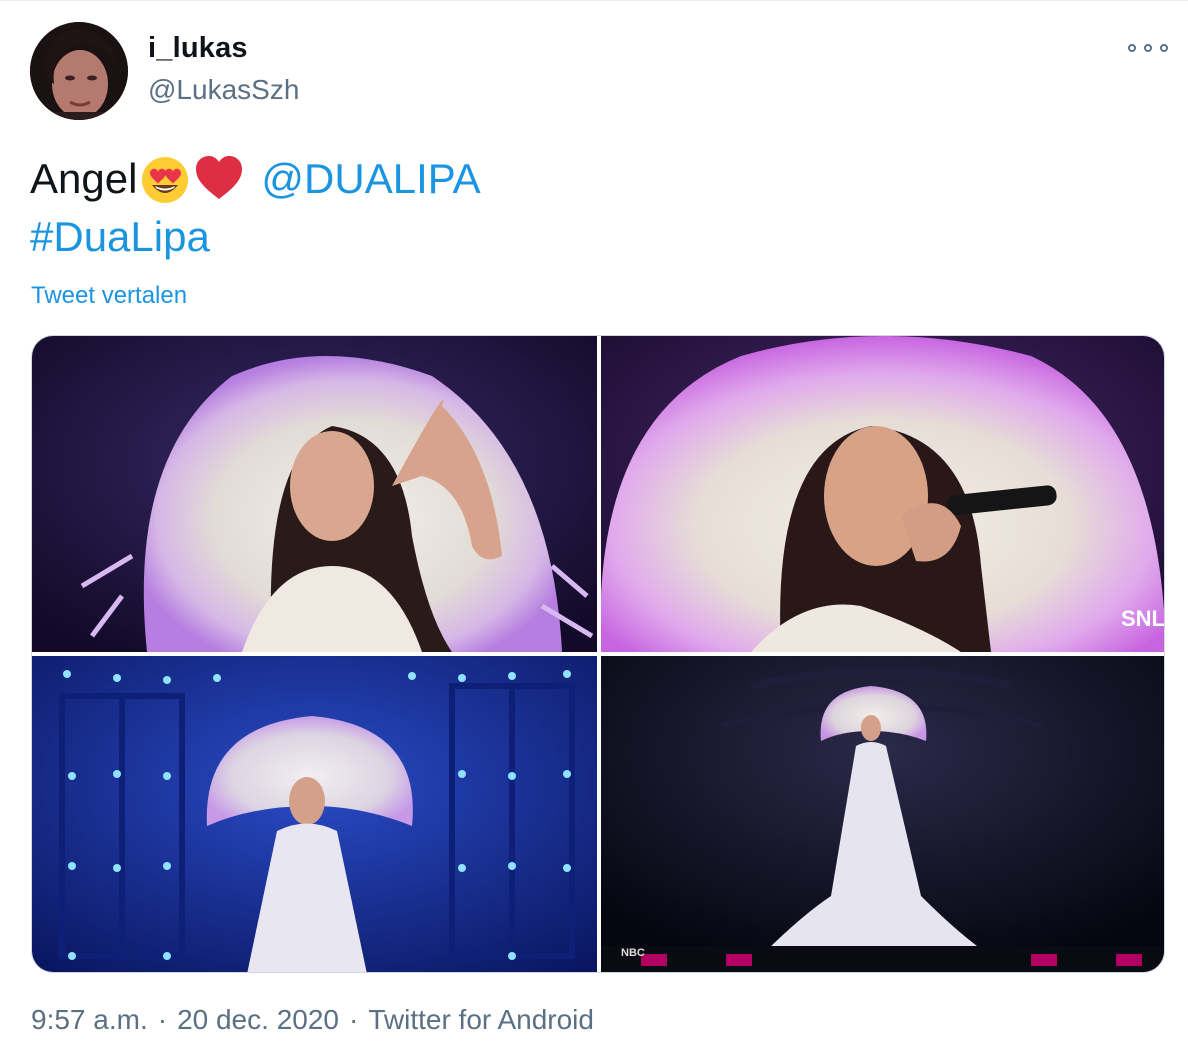  What do you see at coordinates (258, 1019) in the screenshot?
I see `tweet-date: 20 dec. 2020` at bounding box center [258, 1019].